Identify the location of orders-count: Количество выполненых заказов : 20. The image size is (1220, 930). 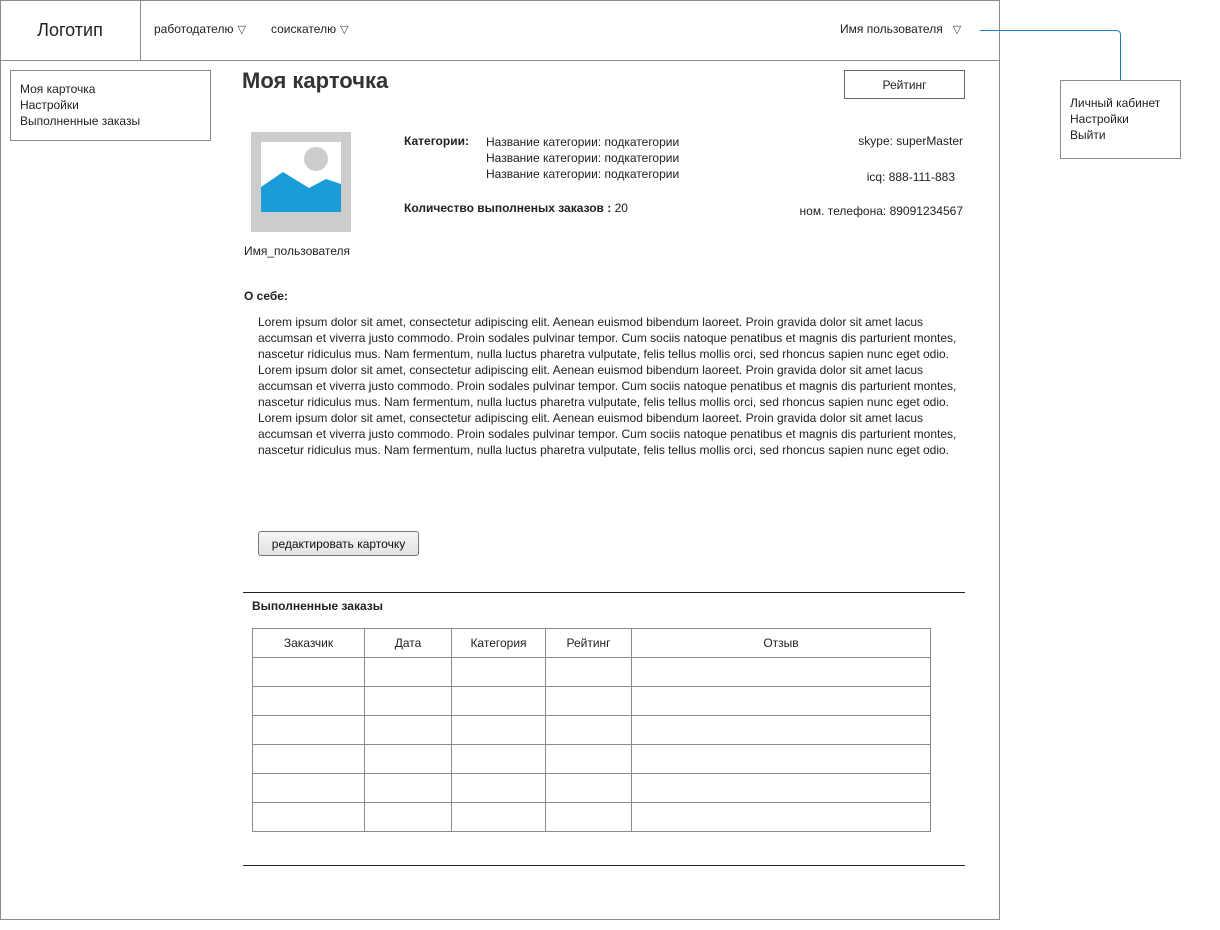
(516, 208).